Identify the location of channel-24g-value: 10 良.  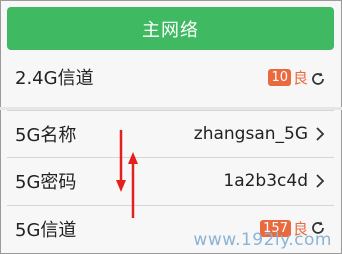
(288, 77).